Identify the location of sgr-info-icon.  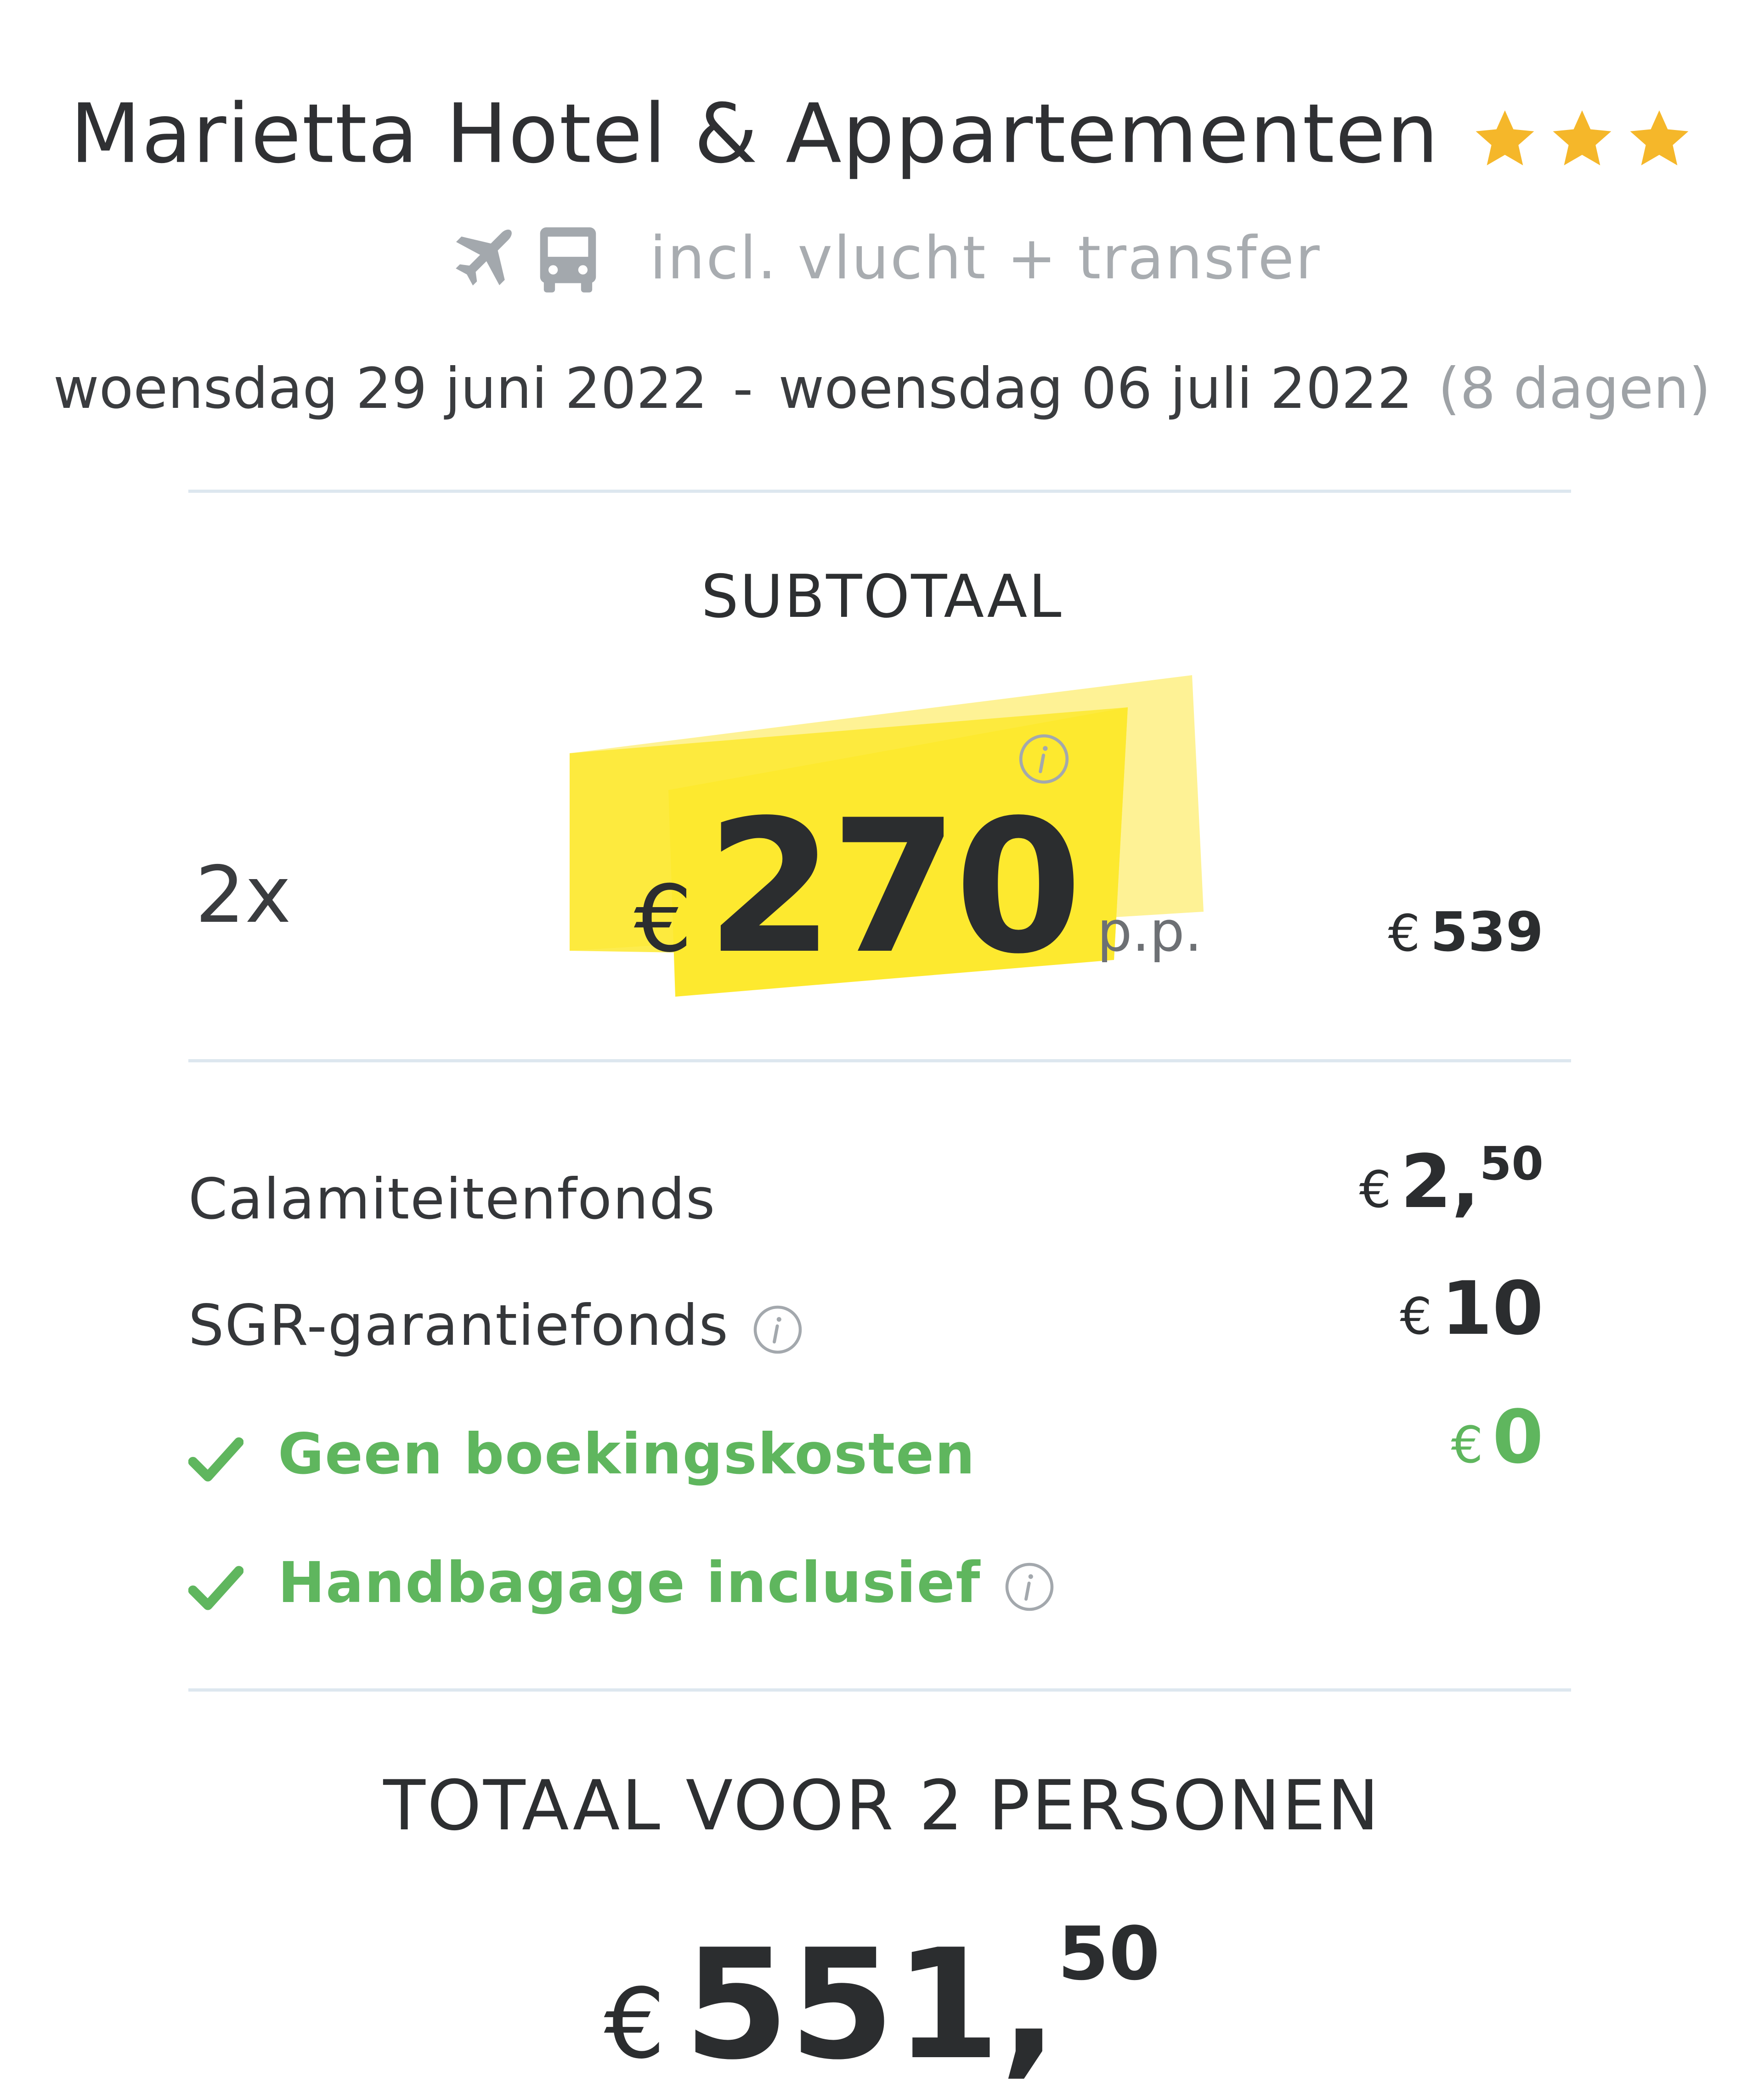
(777, 1329).